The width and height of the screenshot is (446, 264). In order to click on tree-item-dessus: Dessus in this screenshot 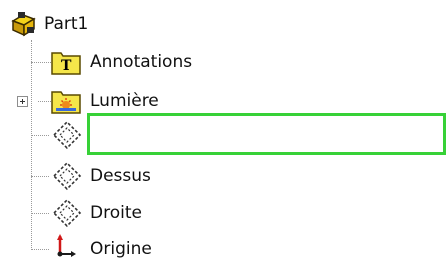, I will do `click(100, 176)`.